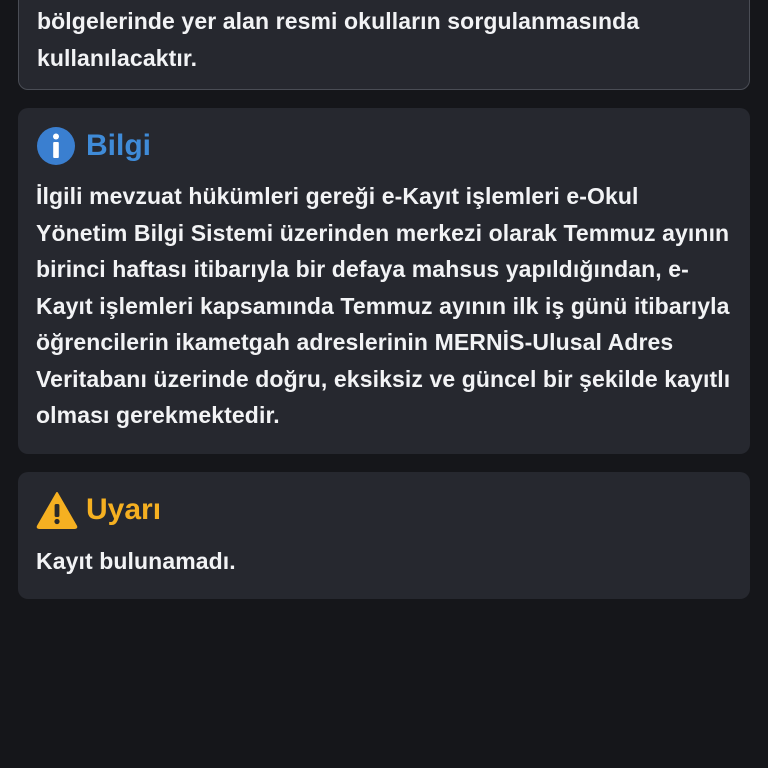  Describe the element at coordinates (384, 146) in the screenshot. I see `info-header: Bilgi` at that location.